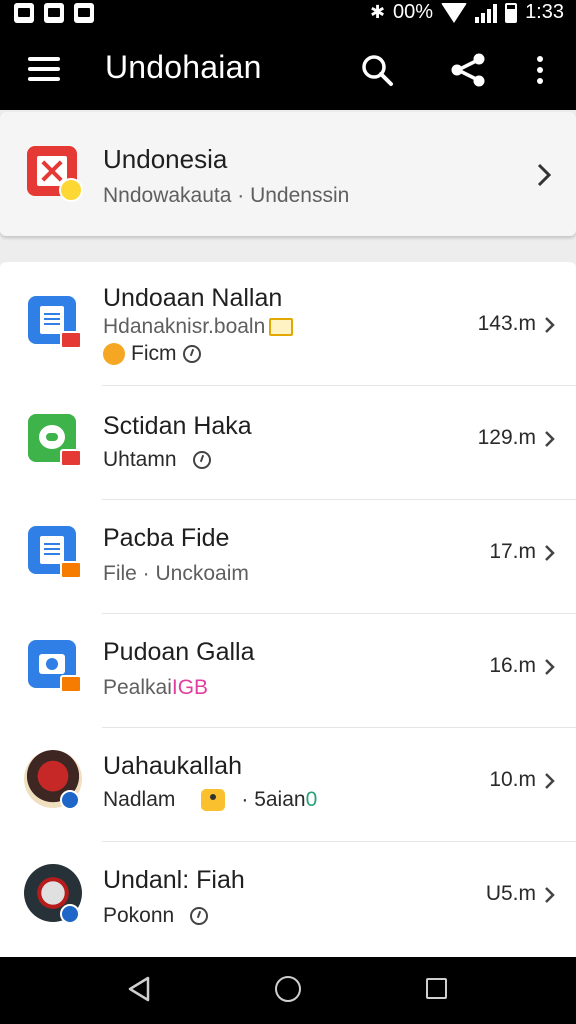 This screenshot has width=576, height=1024. What do you see at coordinates (288, 174) in the screenshot?
I see `featured-item-card: Undonesia Nndowakauta · Undenssin` at bounding box center [288, 174].